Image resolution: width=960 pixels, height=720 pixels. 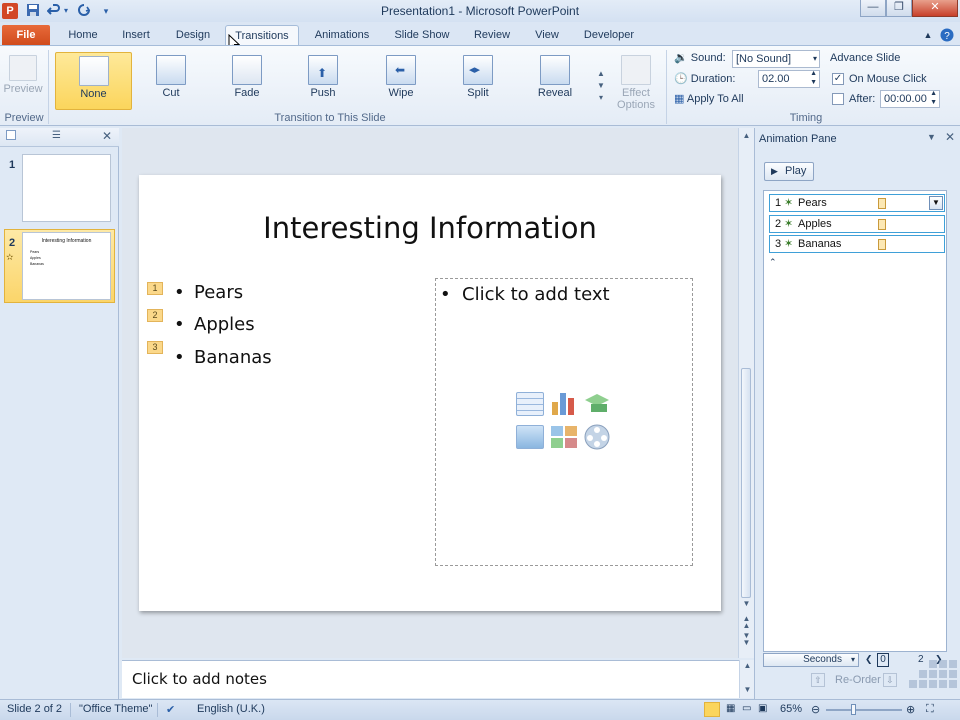 I want to click on after-input: 00:00.00 ▲ ▼, so click(x=910, y=99).